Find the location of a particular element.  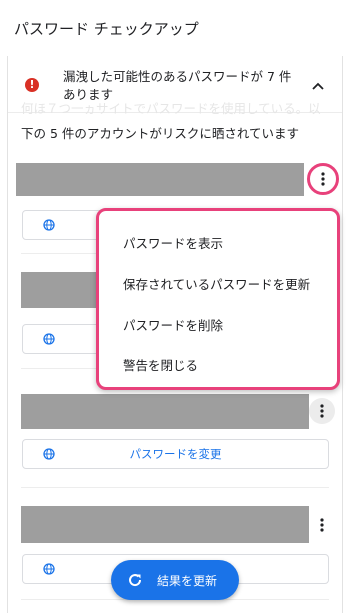

chevron-up-icon is located at coordinates (318, 86).